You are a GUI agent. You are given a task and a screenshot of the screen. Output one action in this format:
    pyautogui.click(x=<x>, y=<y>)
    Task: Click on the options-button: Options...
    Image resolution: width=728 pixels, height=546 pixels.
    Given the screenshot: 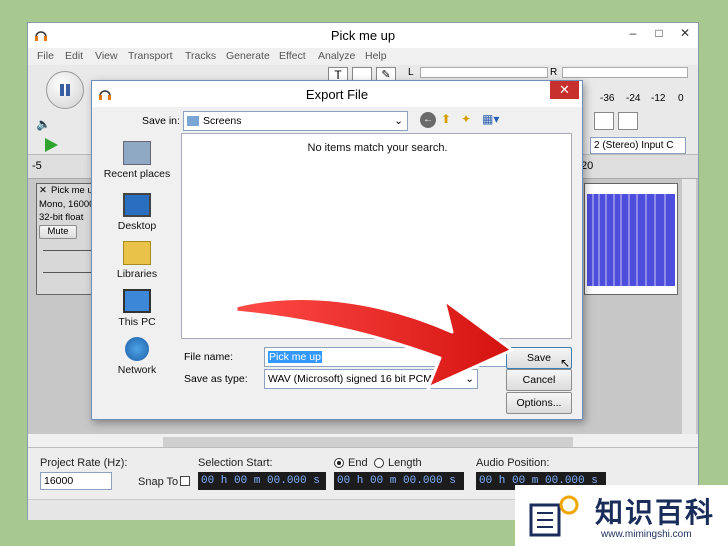 What is the action you would take?
    pyautogui.click(x=539, y=403)
    